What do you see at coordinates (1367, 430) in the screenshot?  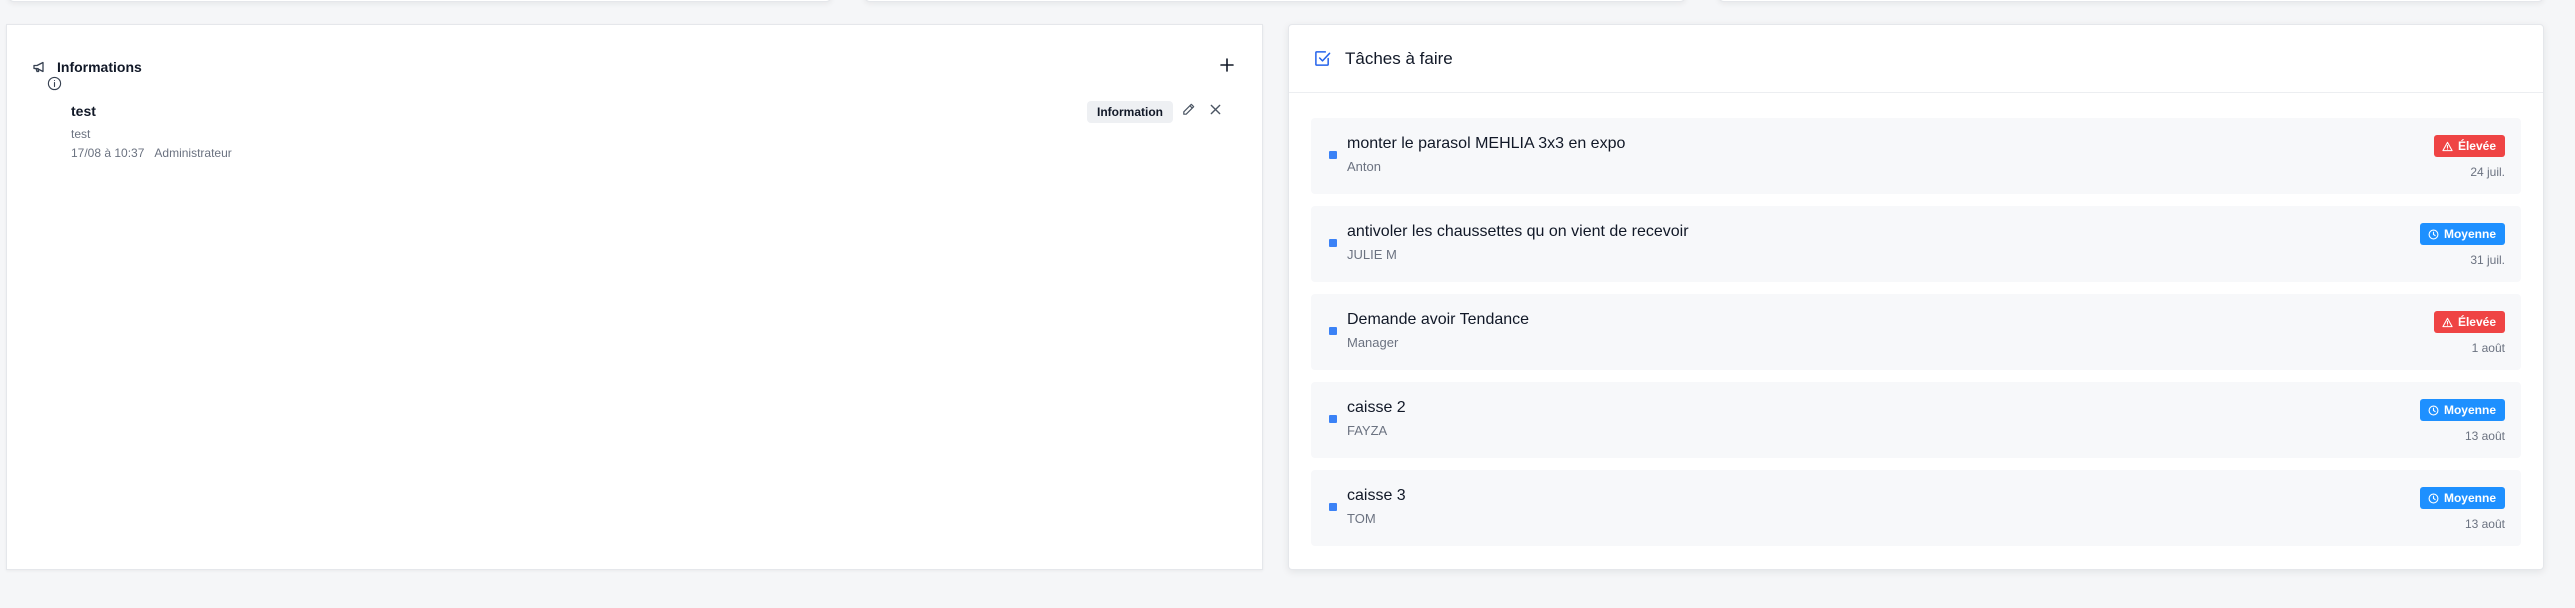 I see `task-assignee: FAYZA` at bounding box center [1367, 430].